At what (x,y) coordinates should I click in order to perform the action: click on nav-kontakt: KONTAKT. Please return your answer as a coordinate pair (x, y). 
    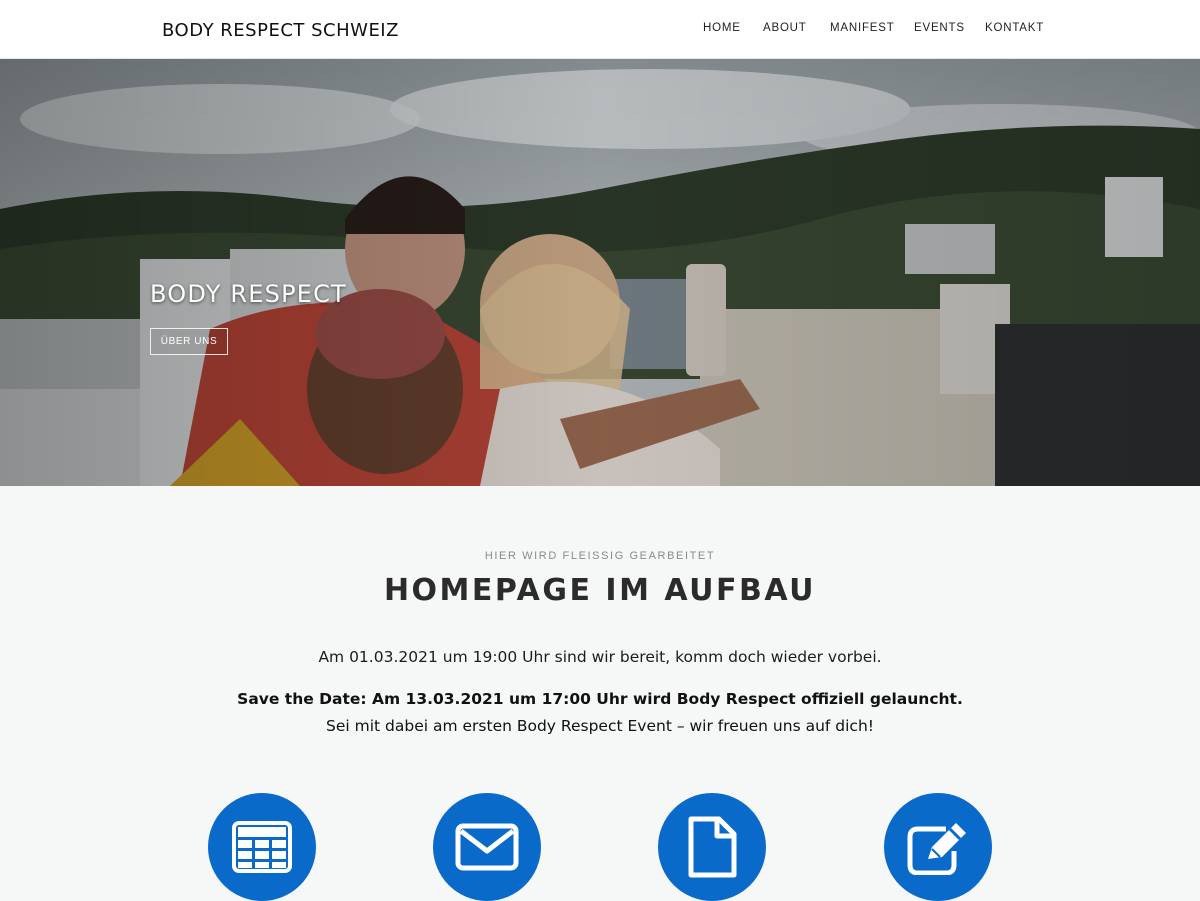
    Looking at the image, I should click on (1014, 28).